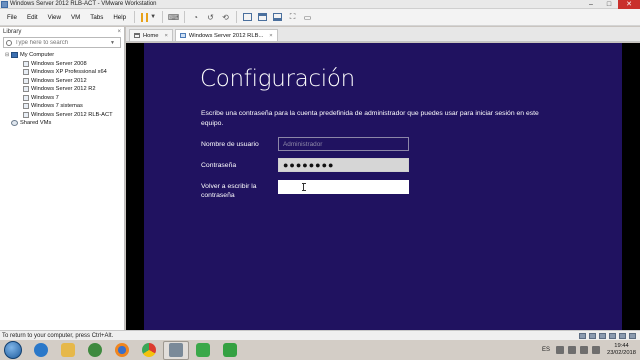 The width and height of the screenshot is (640, 360). I want to click on shared-vms-icon, so click(14, 123).